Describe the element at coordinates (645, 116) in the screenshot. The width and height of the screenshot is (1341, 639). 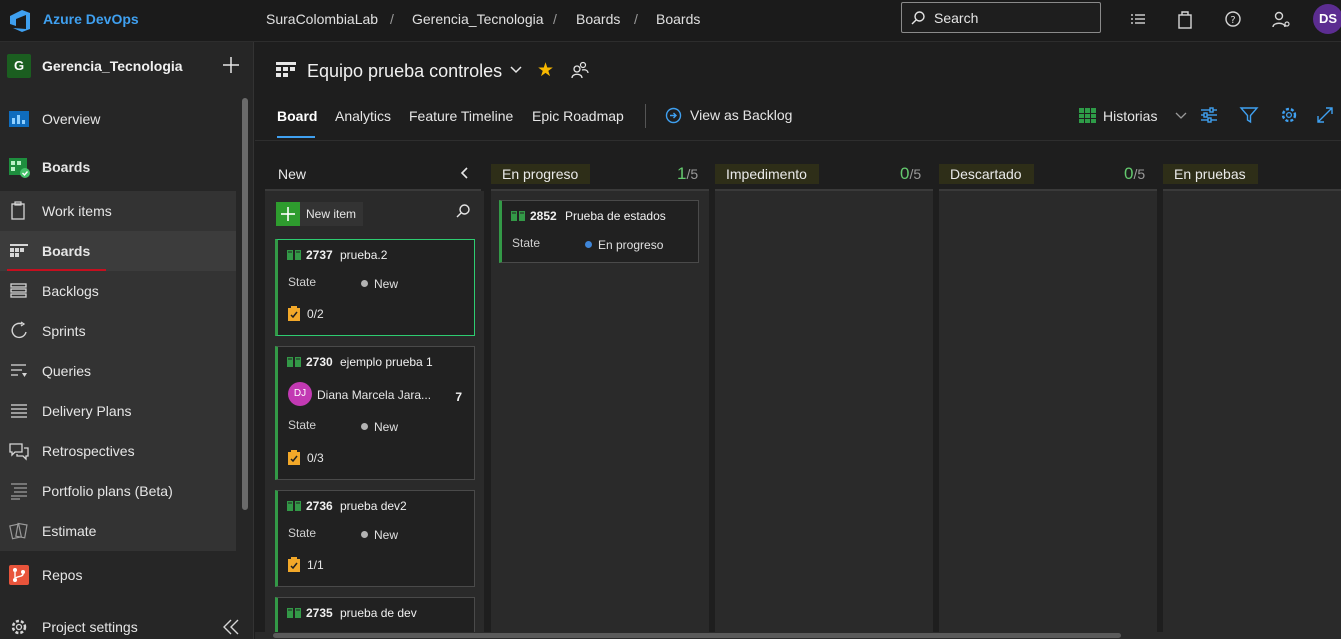
I see `toolbar-divider` at that location.